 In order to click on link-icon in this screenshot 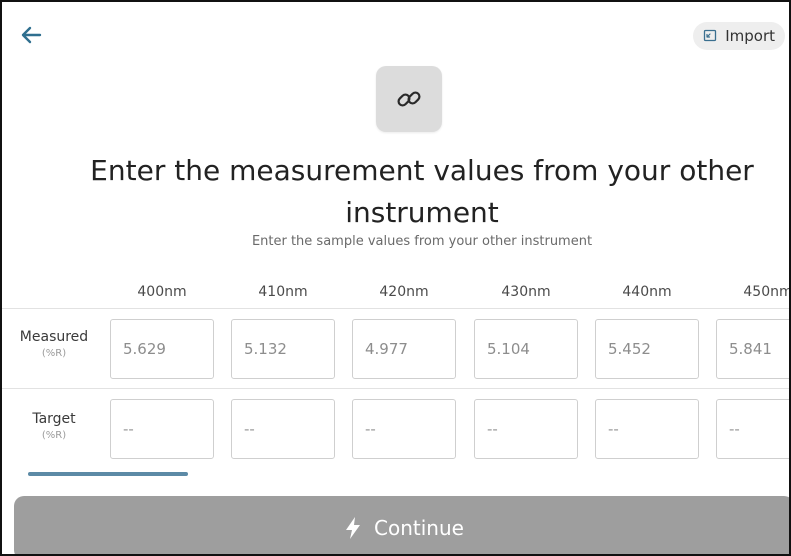, I will do `click(409, 99)`.